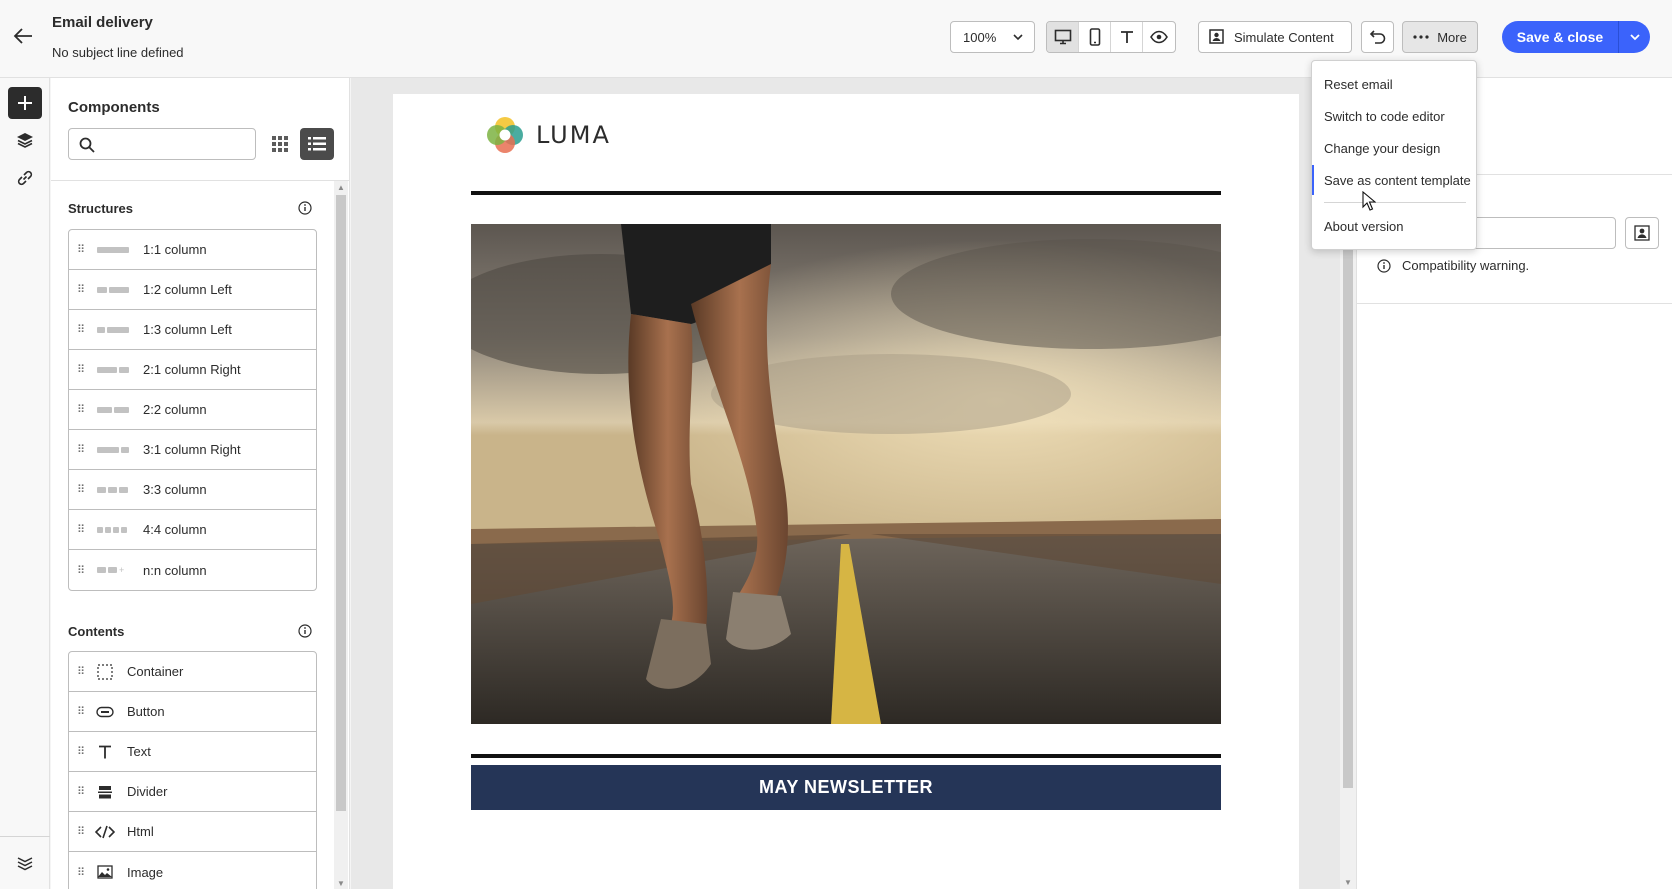 This screenshot has width=1672, height=889. I want to click on logo-text: LUMA, so click(573, 135).